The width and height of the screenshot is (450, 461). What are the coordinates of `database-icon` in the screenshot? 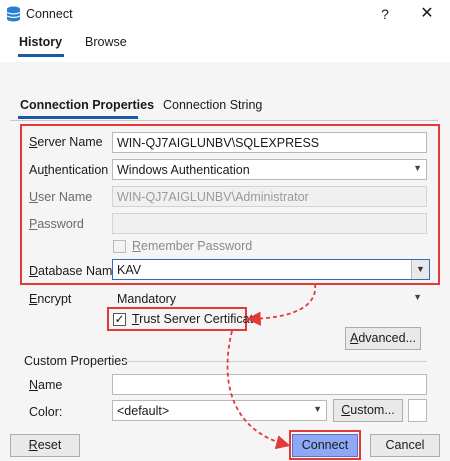 It's located at (13, 14).